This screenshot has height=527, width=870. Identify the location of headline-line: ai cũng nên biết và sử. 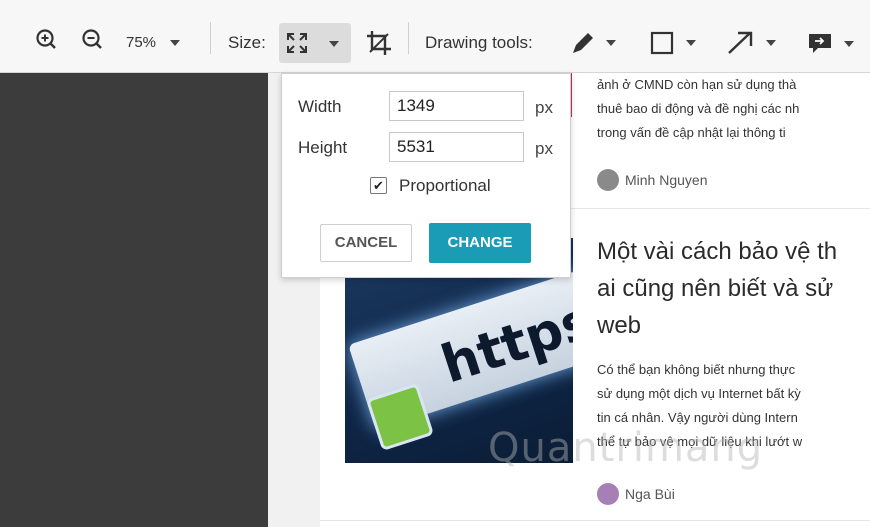
(715, 288).